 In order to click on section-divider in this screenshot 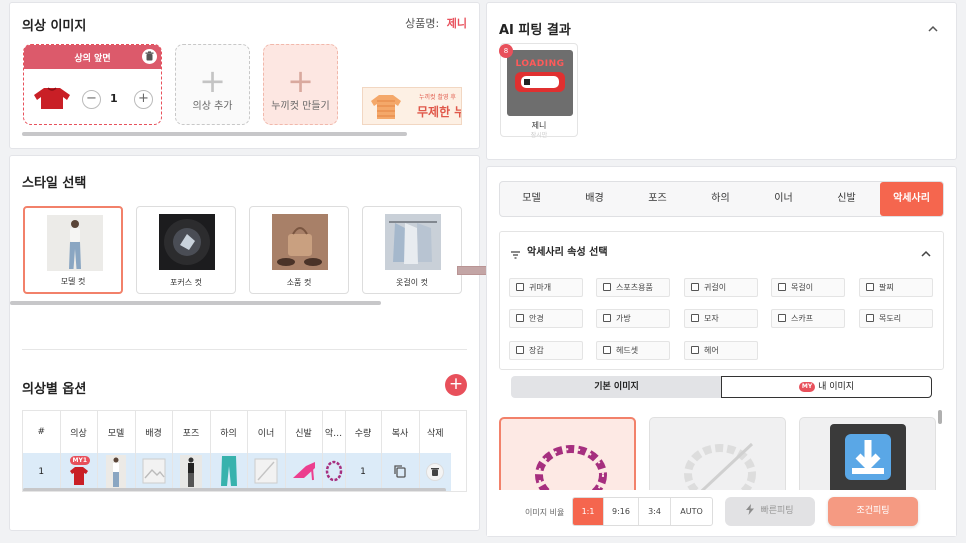, I will do `click(244, 349)`.